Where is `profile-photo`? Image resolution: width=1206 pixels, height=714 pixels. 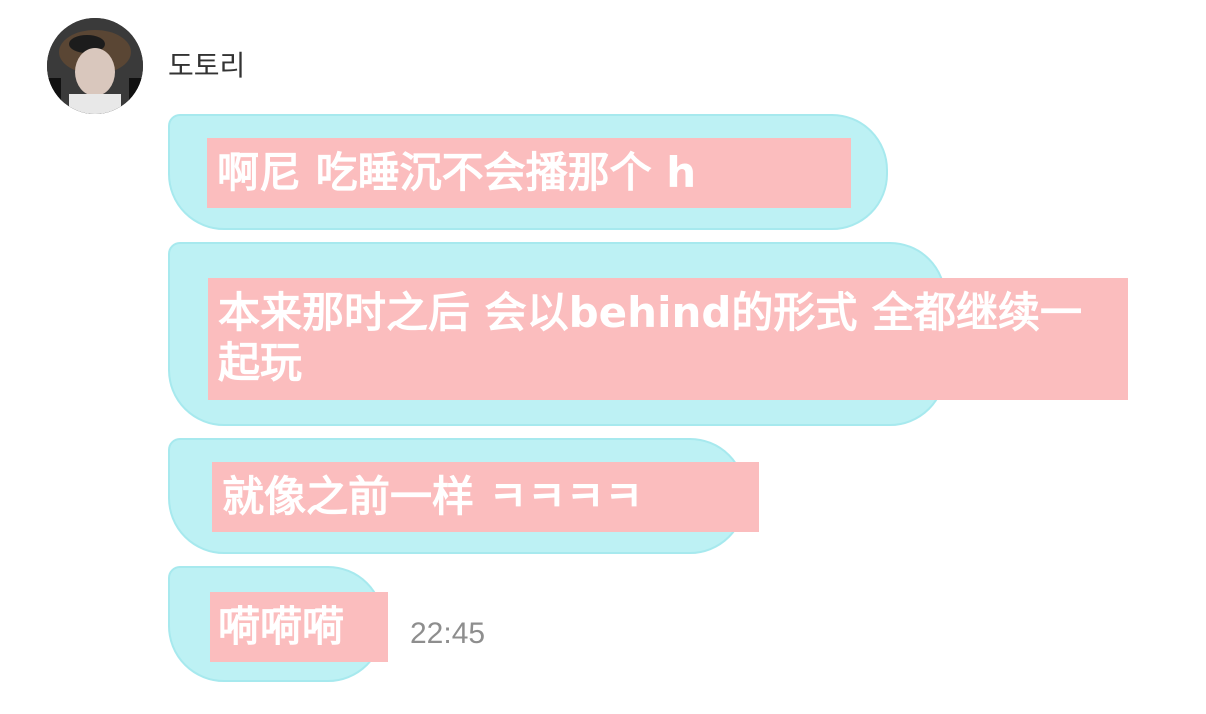
profile-photo is located at coordinates (95, 66).